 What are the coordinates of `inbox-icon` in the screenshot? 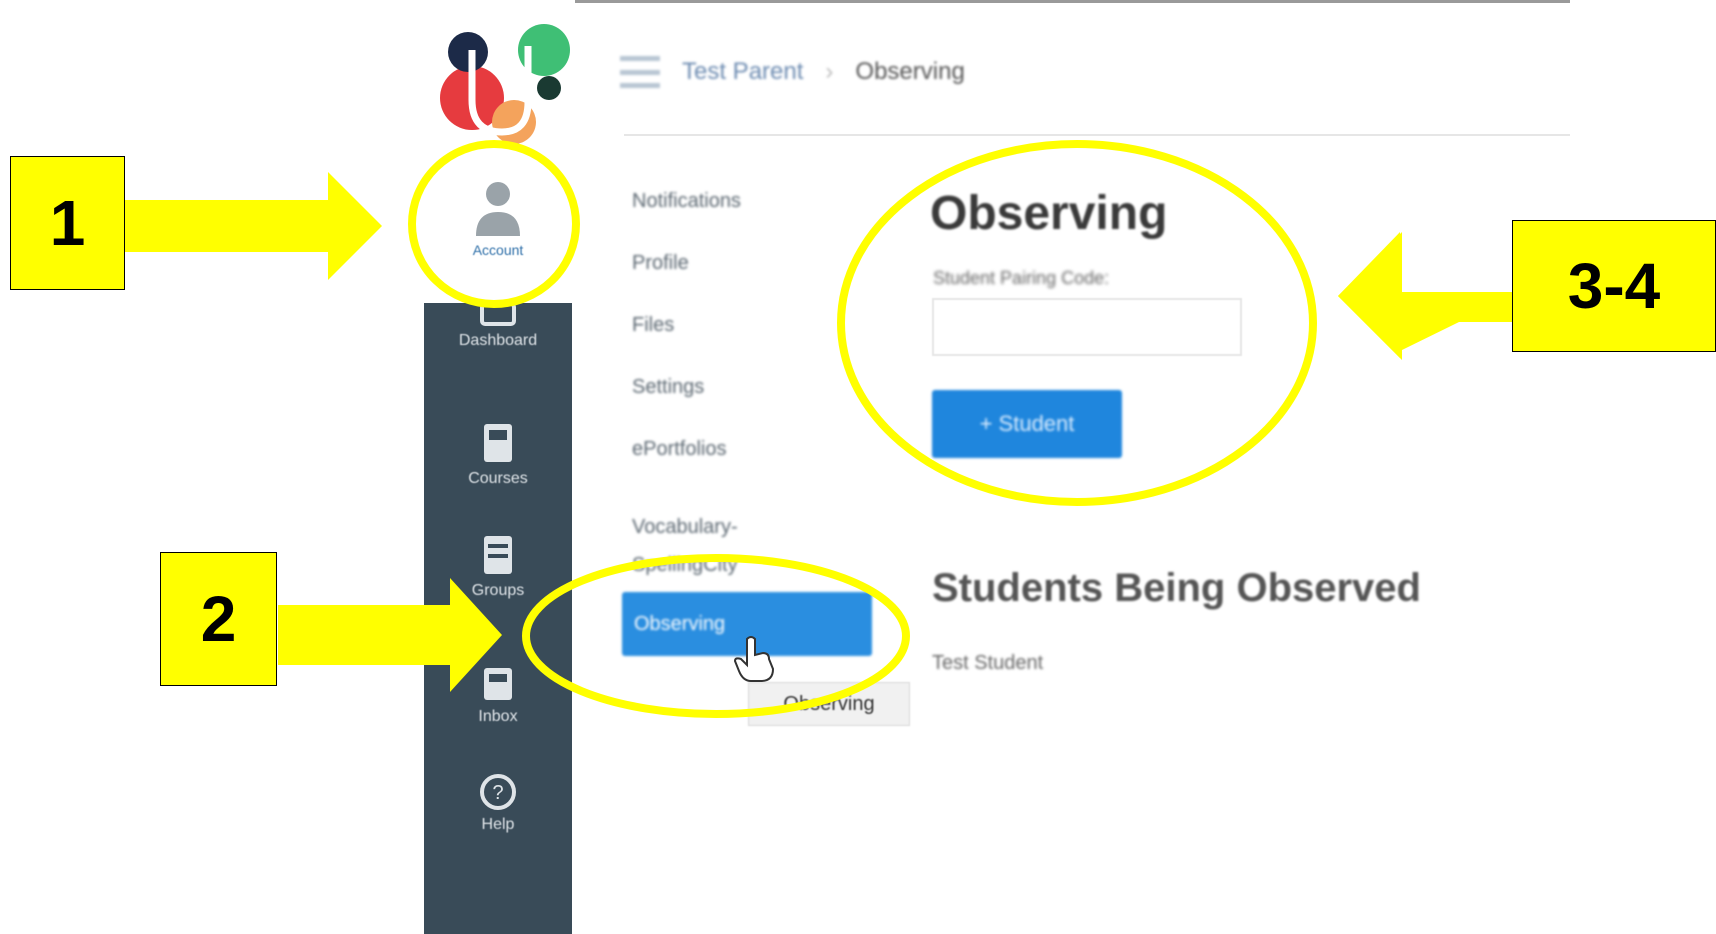 It's located at (498, 684).